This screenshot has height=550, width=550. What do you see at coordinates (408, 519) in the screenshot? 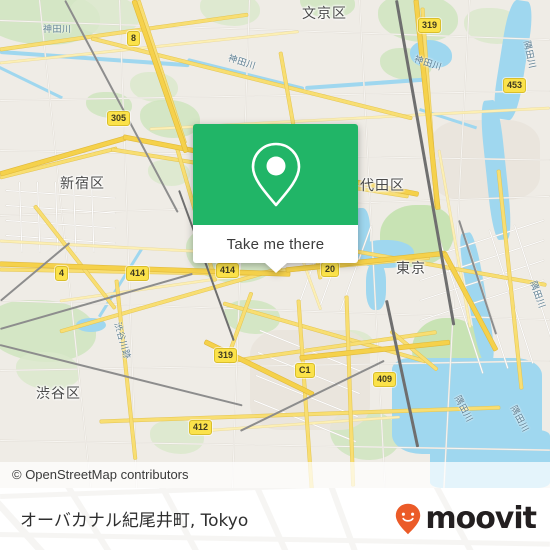
I see `moovit-smiling-pin-icon` at bounding box center [408, 519].